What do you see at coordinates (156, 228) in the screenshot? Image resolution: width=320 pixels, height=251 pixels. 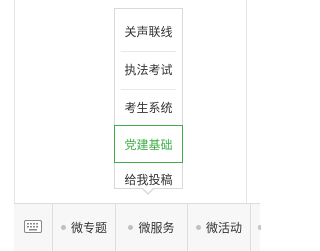 I see `menu-item-label: 微服务` at bounding box center [156, 228].